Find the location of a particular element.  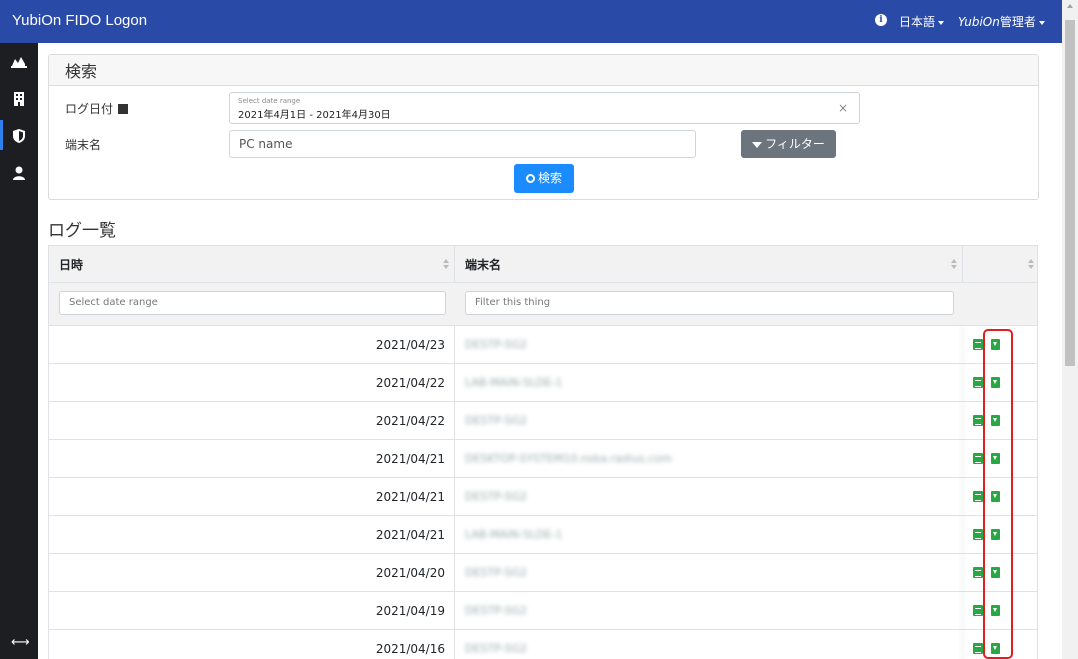

date-range-small-label: Select date range is located at coordinates (269, 101).